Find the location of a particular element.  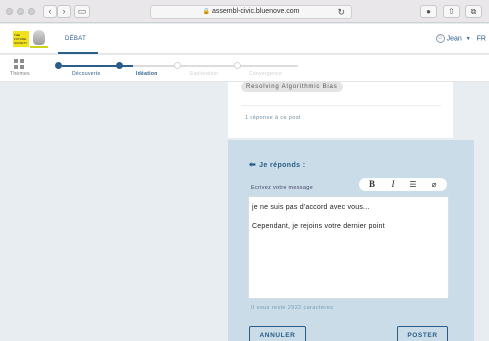

shield-icon: ● is located at coordinates (428, 11).